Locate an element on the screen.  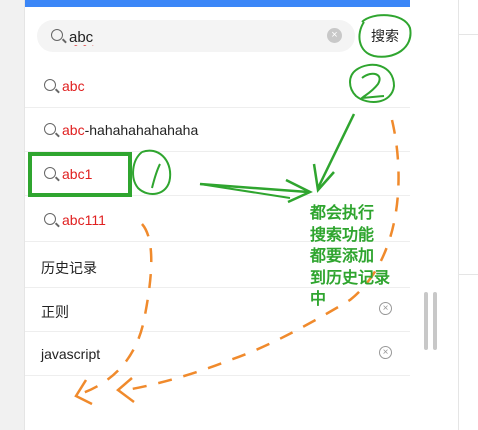
scrollbar-handle is located at coordinates (432, 321).